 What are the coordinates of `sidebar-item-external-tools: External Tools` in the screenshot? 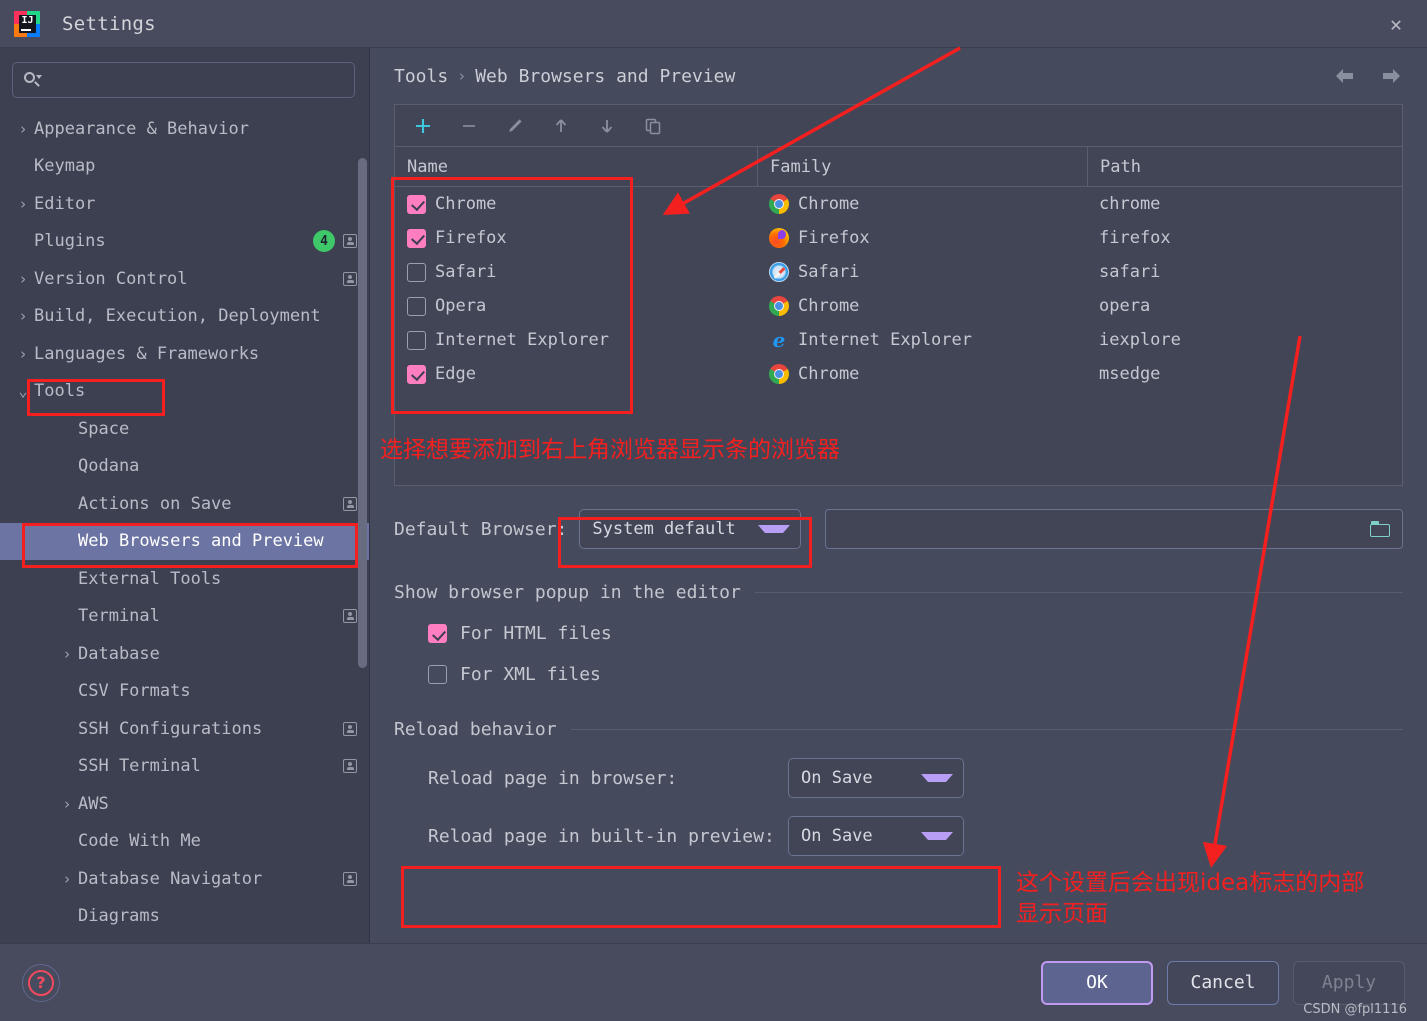 It's located at (184, 579).